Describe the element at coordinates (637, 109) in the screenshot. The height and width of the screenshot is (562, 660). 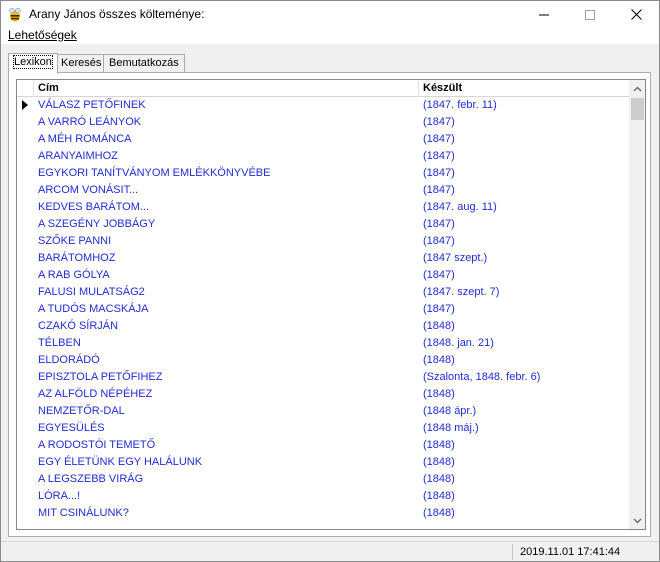
I see `scroll-thumb` at that location.